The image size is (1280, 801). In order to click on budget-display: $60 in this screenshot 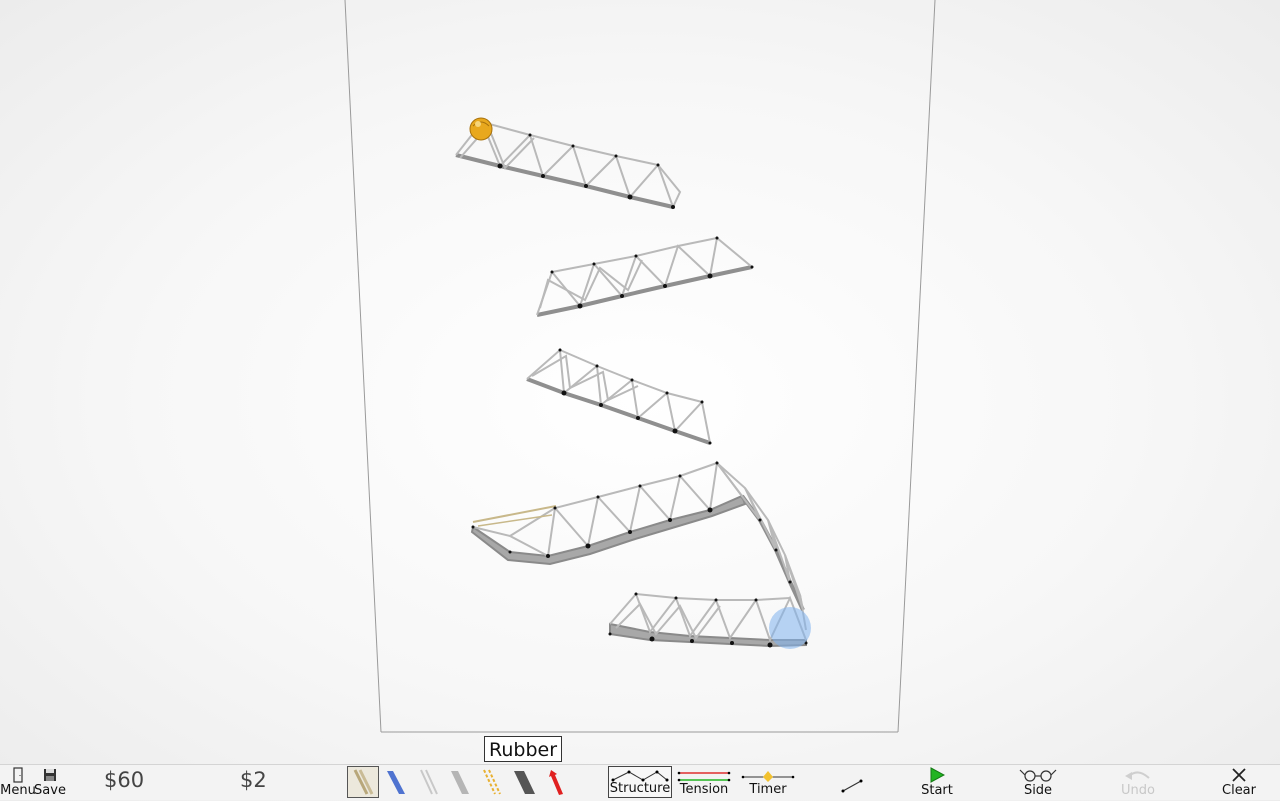, I will do `click(124, 780)`.